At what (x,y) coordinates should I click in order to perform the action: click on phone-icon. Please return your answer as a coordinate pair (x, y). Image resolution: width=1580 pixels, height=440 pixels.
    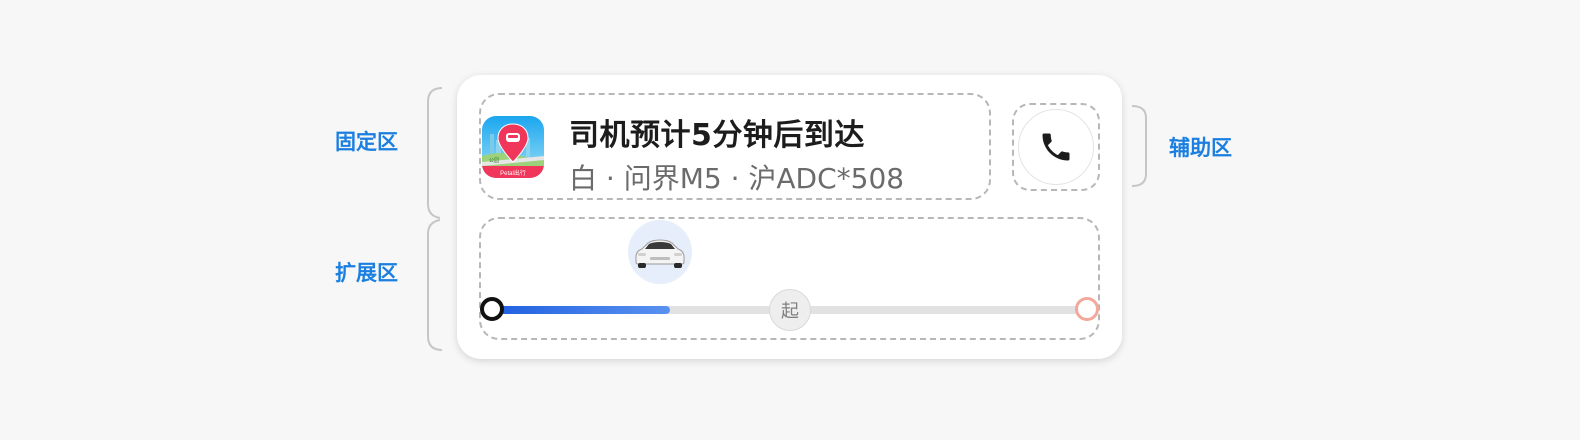
    Looking at the image, I should click on (1056, 147).